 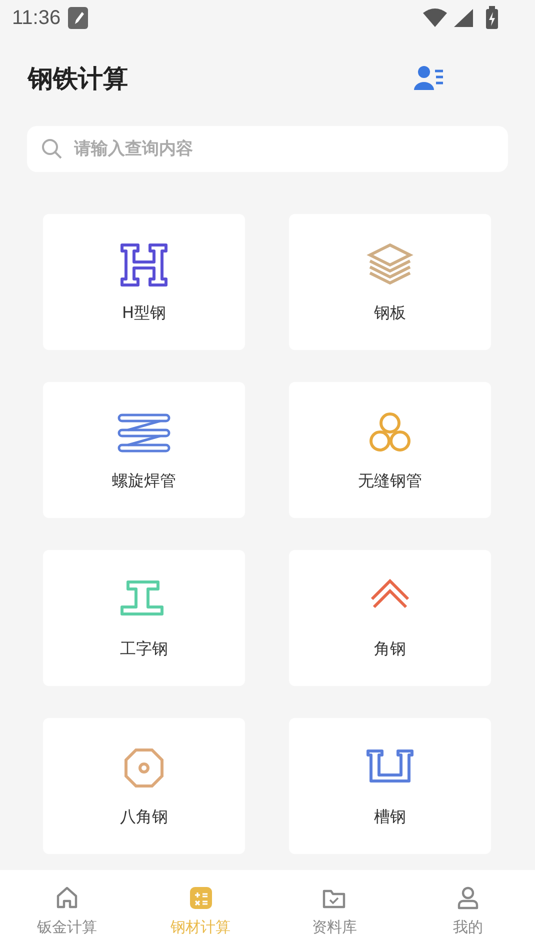 What do you see at coordinates (429, 78) in the screenshot?
I see `contacts-icon` at bounding box center [429, 78].